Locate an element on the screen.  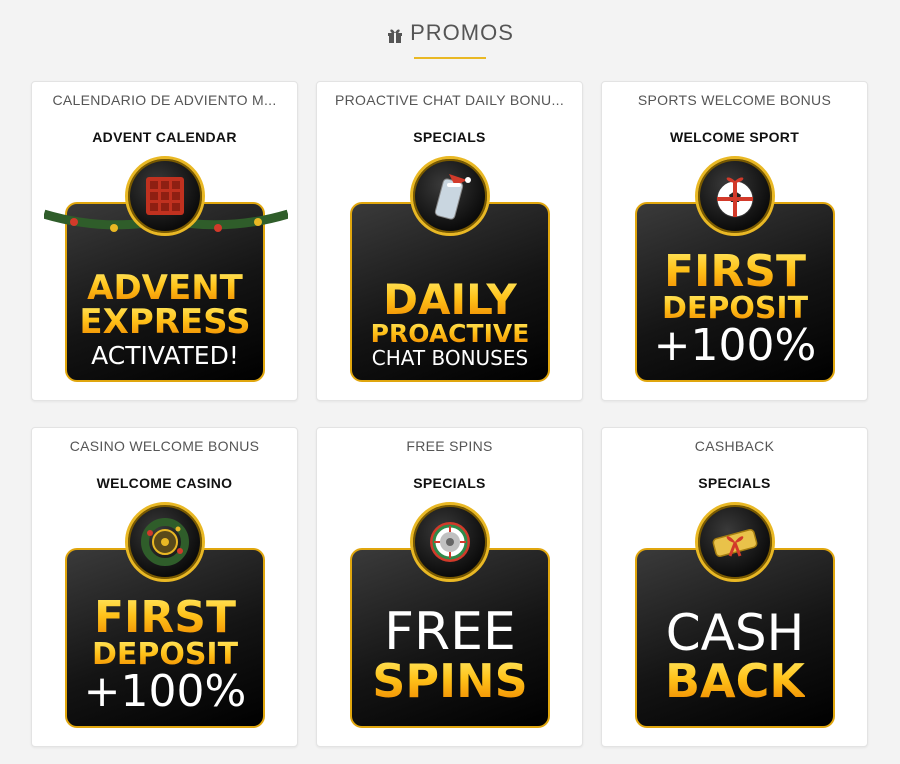
gold-gift-bow-icon is located at coordinates (735, 542).